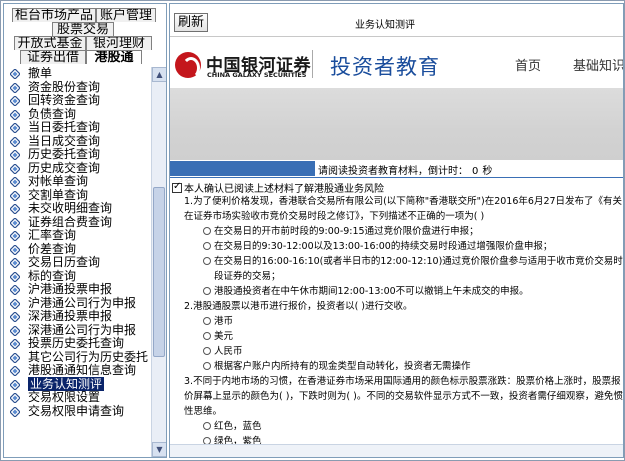  I want to click on tab-stock-trading: 股票交易, so click(83, 29).